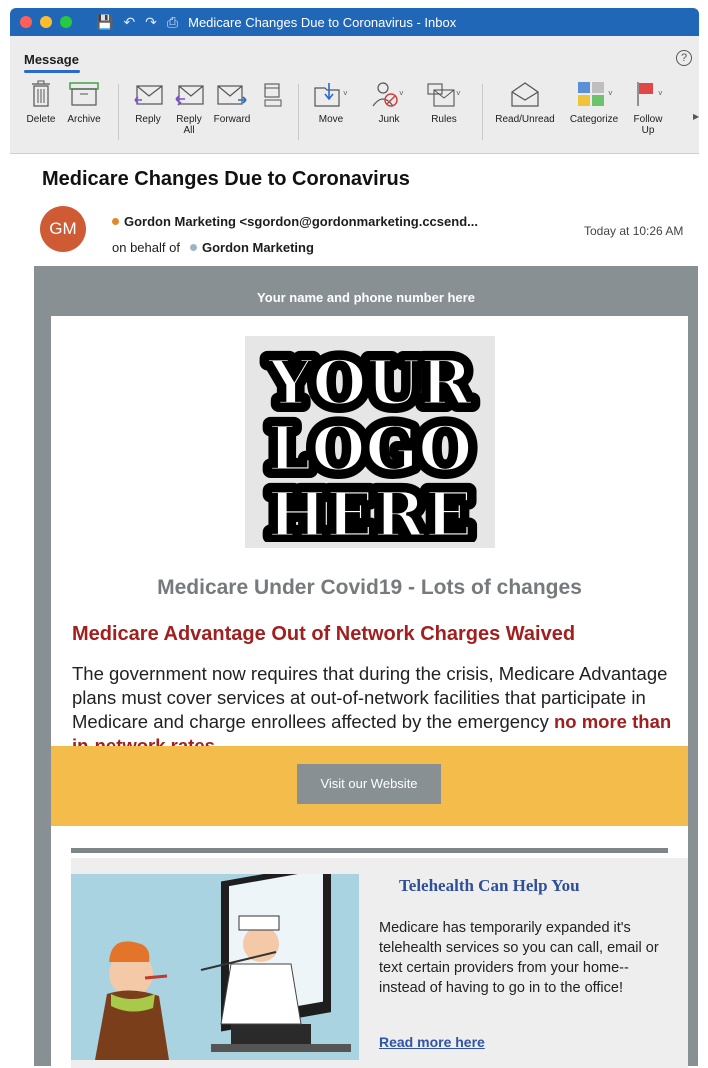 The height and width of the screenshot is (1068, 708). I want to click on message-time: Today at 10:26 AM, so click(634, 231).